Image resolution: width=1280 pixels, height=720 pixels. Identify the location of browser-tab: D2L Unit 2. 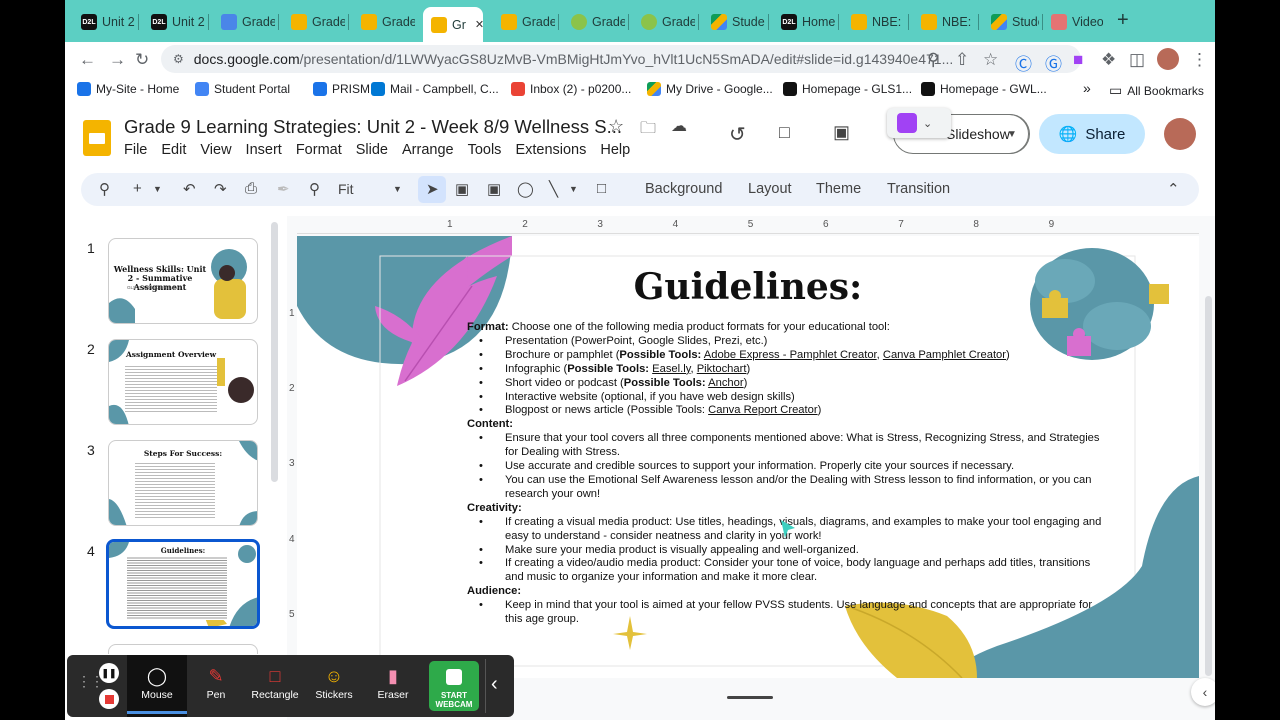
(174, 22).